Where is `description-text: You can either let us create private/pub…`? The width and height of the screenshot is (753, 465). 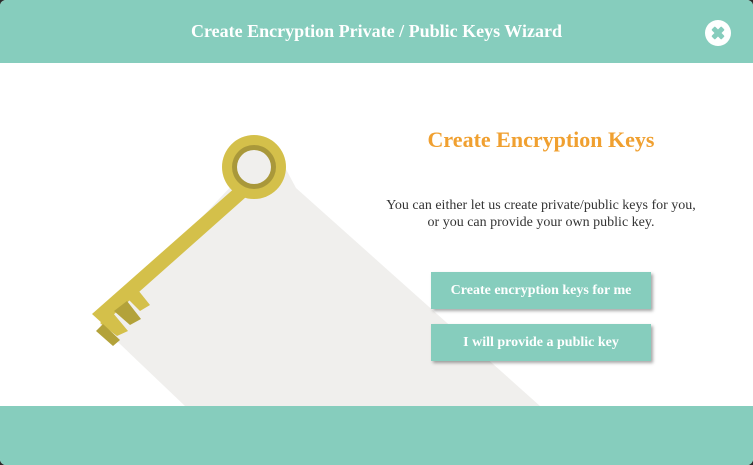
description-text: You can either let us create private/pub… is located at coordinates (541, 214).